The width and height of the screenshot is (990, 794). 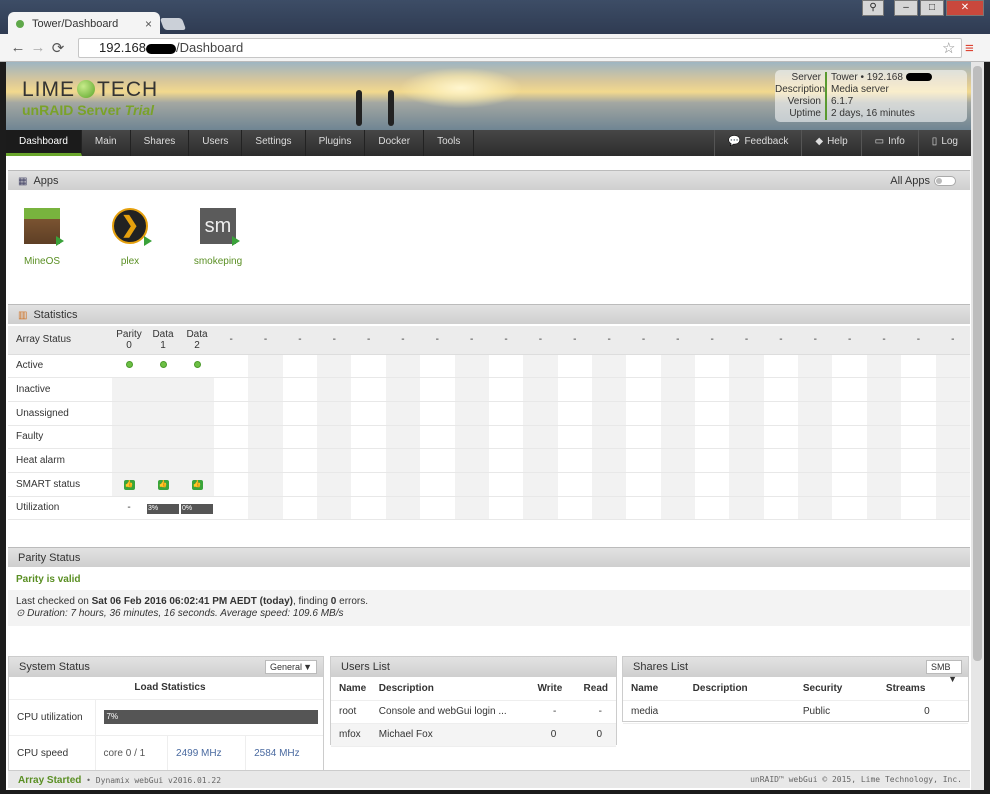 I want to click on browser-tab: Tower/Dashboard ×, so click(x=84, y=24).